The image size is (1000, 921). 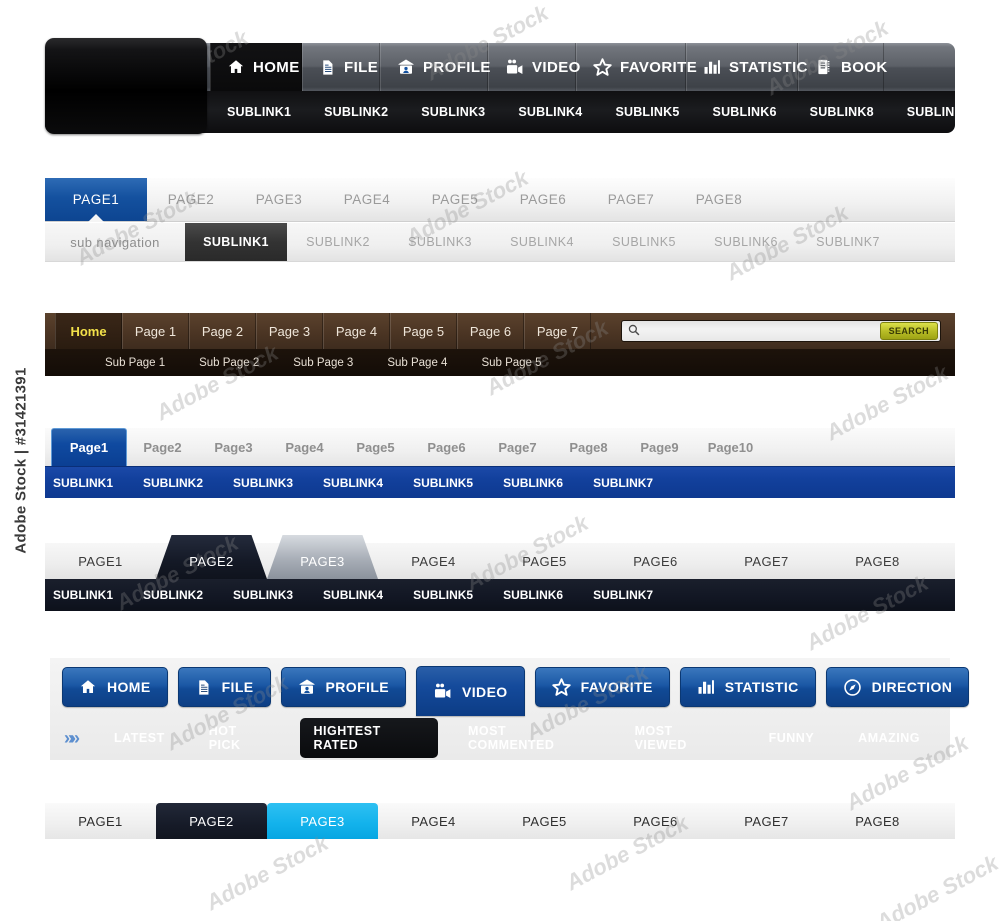 I want to click on nav7-sublink: SUBLINK5, so click(x=443, y=856).